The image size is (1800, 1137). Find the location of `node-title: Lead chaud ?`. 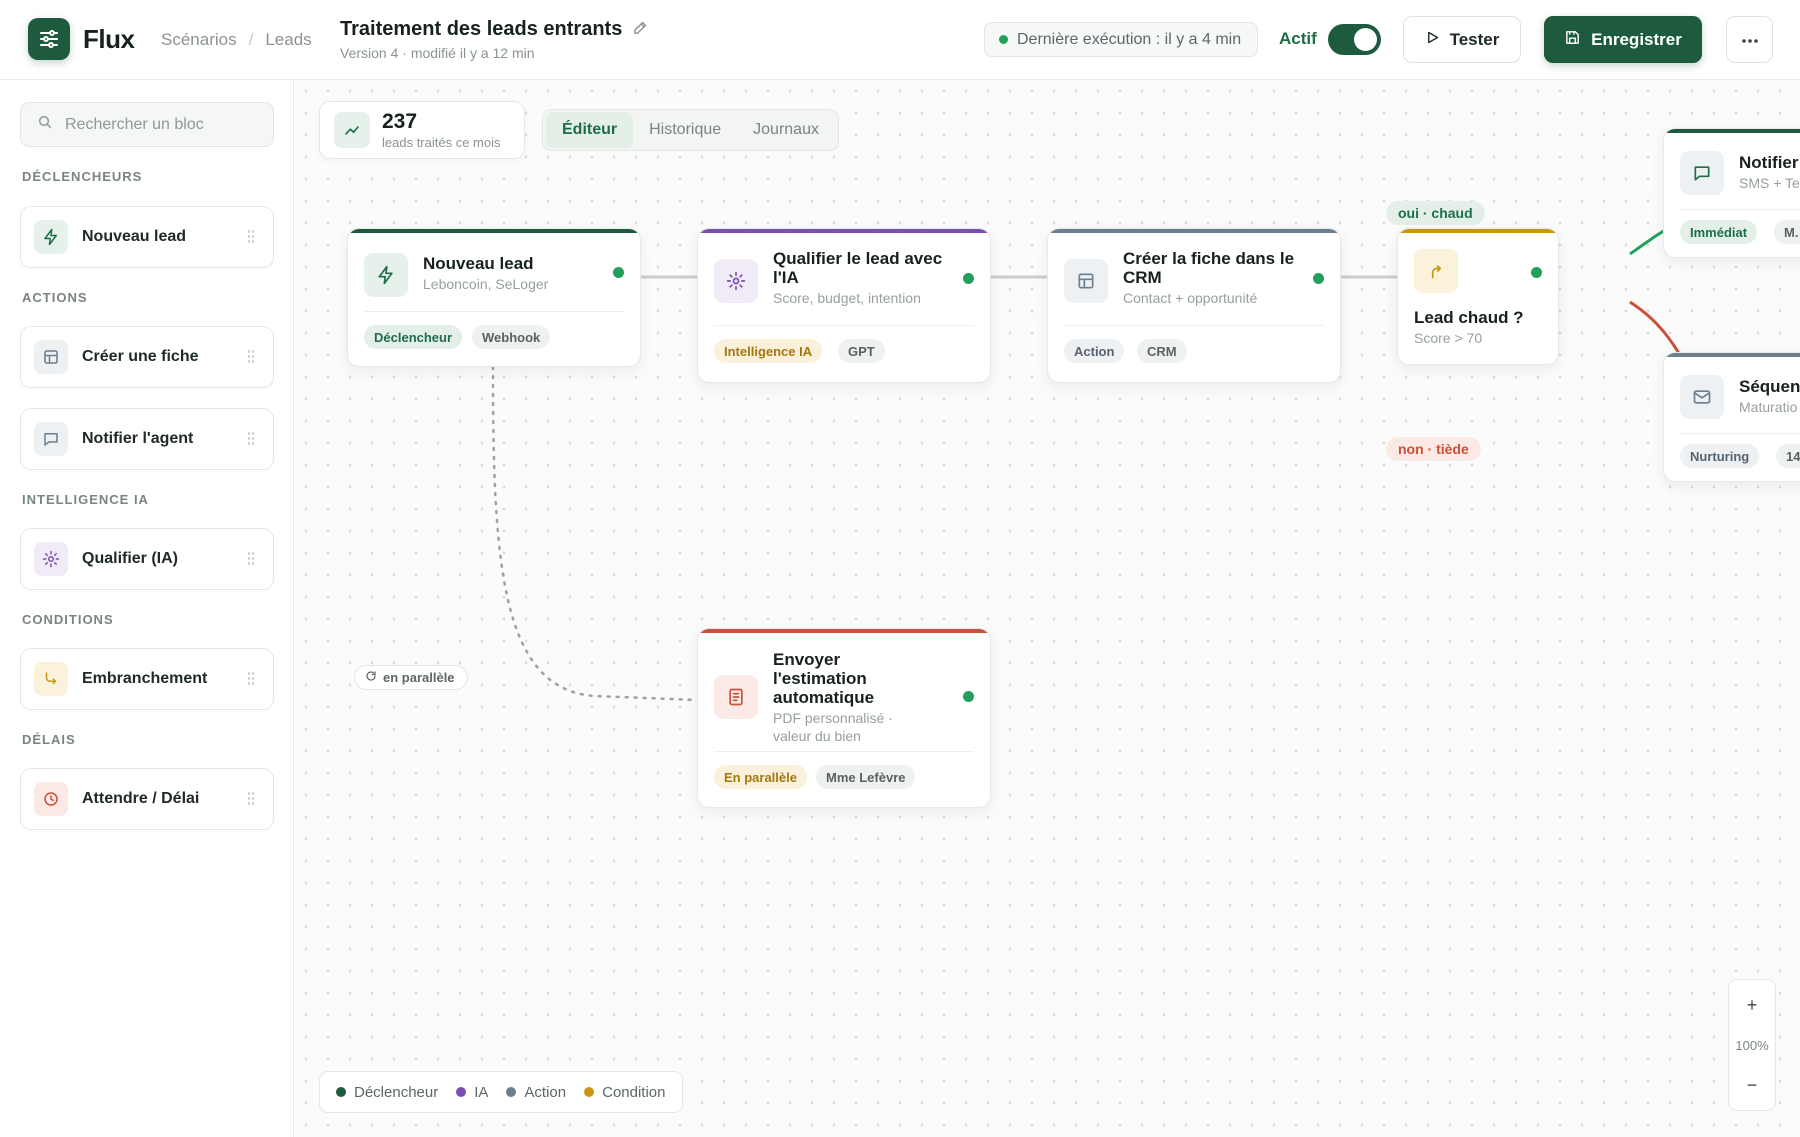

node-title: Lead chaud ? is located at coordinates (1469, 317).